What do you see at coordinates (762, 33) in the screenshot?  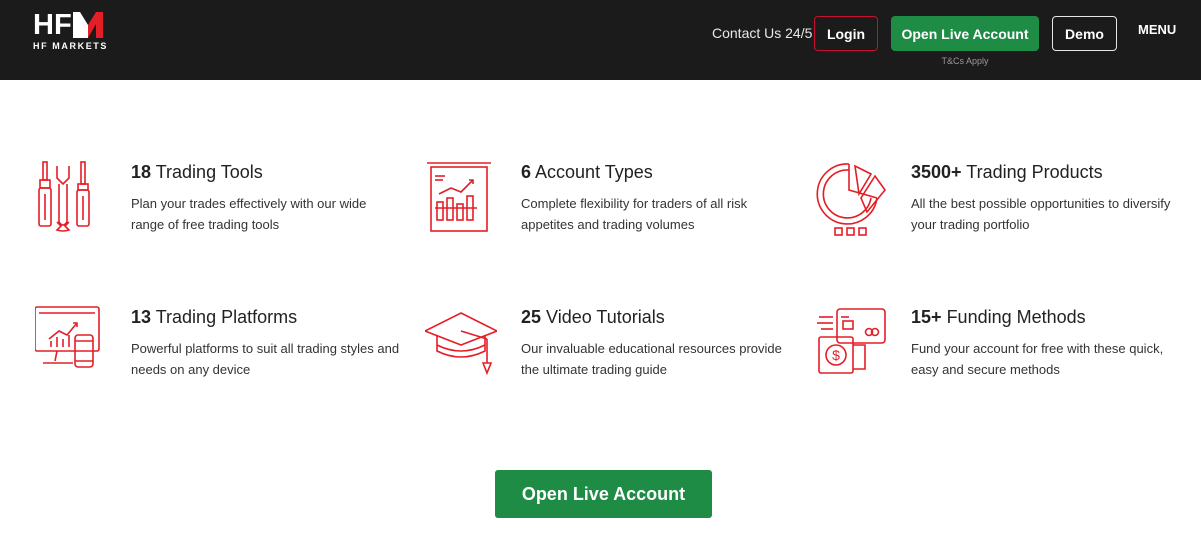 I see `contact-link: Contact Us 24/5` at bounding box center [762, 33].